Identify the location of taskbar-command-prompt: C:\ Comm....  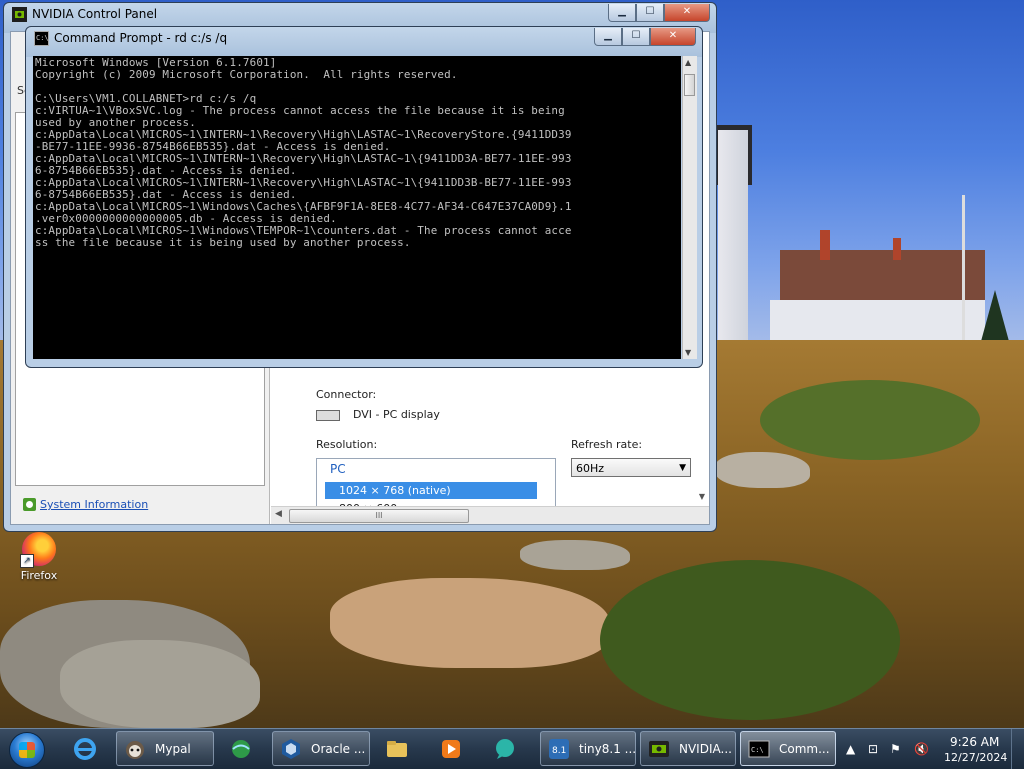
(788, 748).